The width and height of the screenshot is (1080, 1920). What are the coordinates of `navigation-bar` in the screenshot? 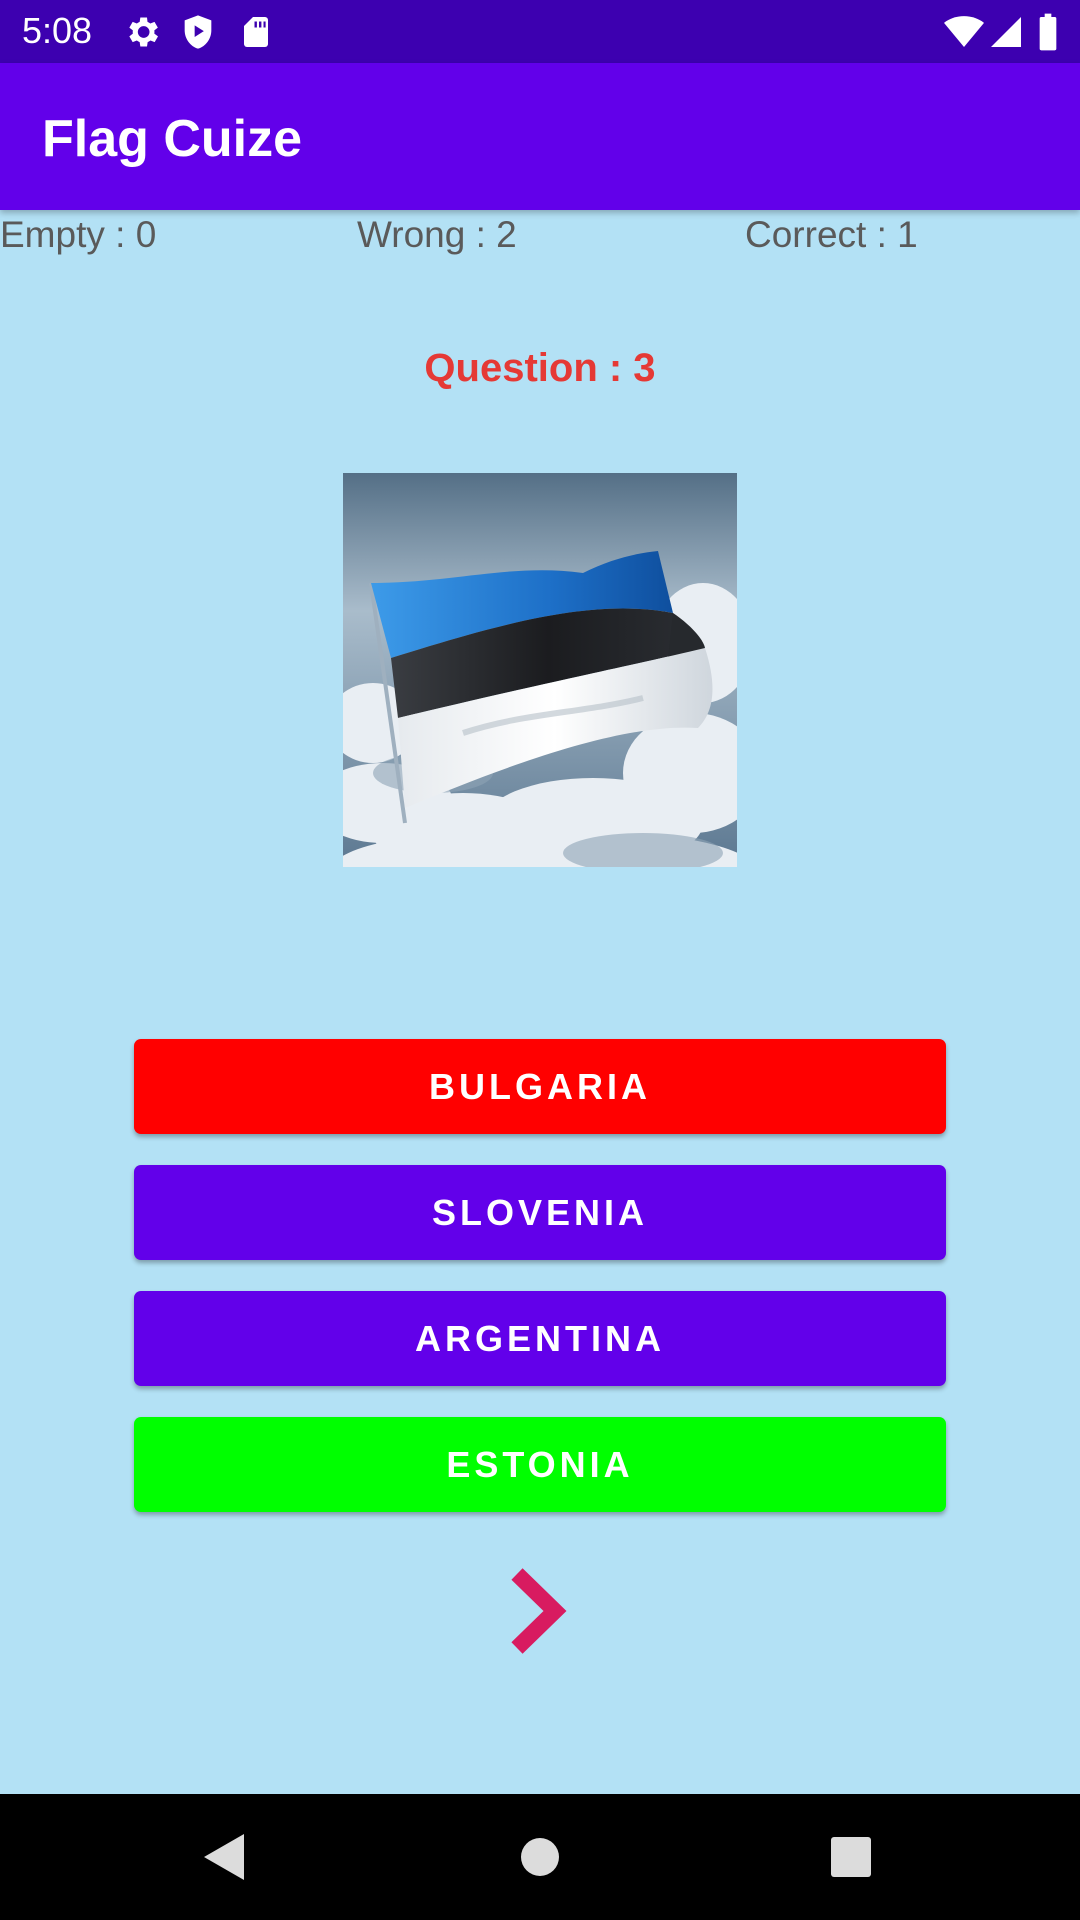 It's located at (540, 1857).